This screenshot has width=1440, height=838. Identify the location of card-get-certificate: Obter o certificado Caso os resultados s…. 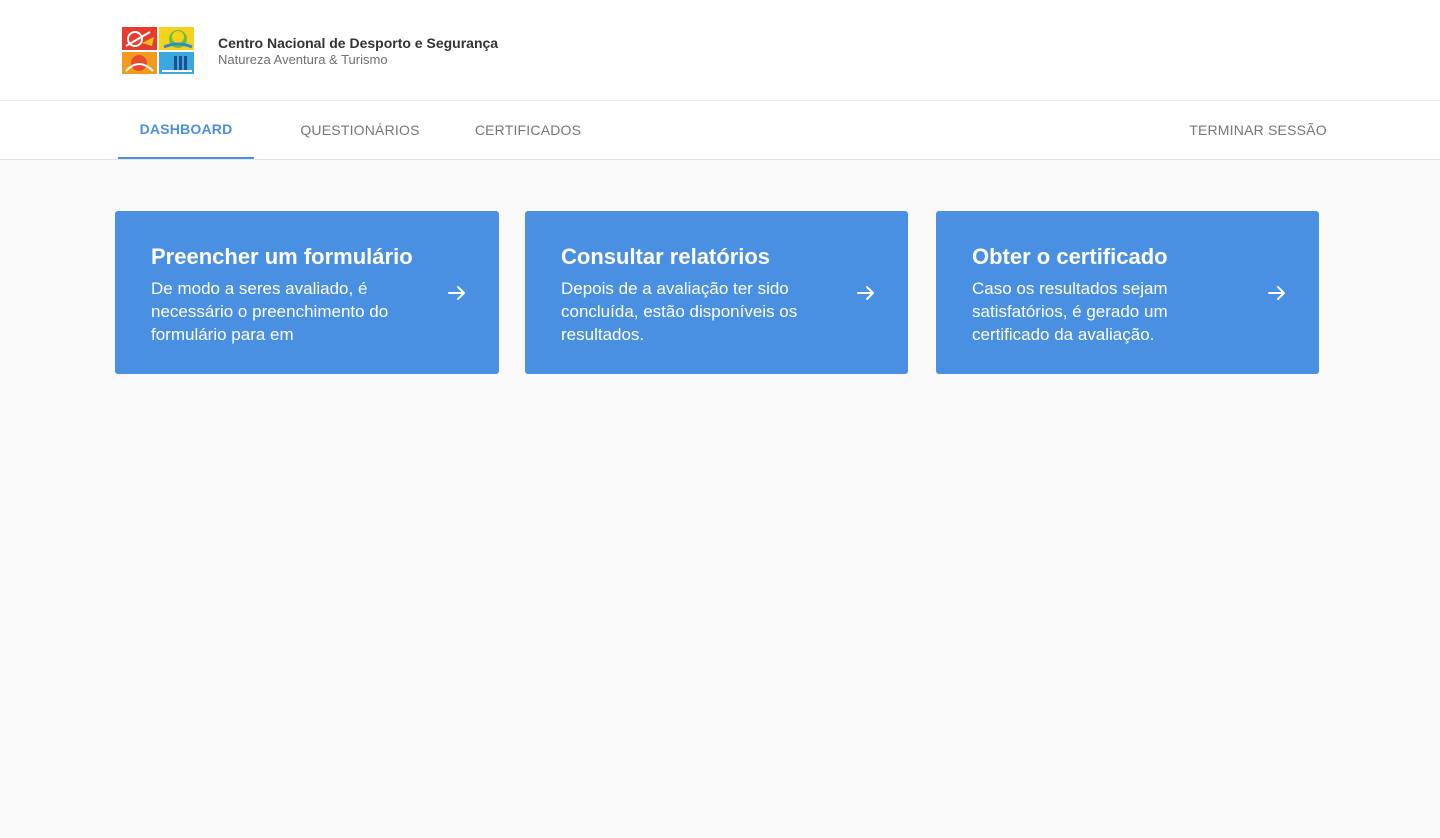
(1127, 292).